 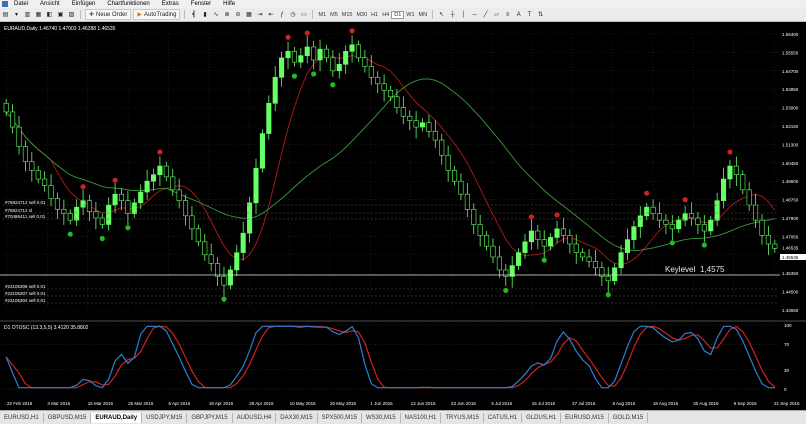 I want to click on vertical-line-icon: │, so click(x=463, y=14).